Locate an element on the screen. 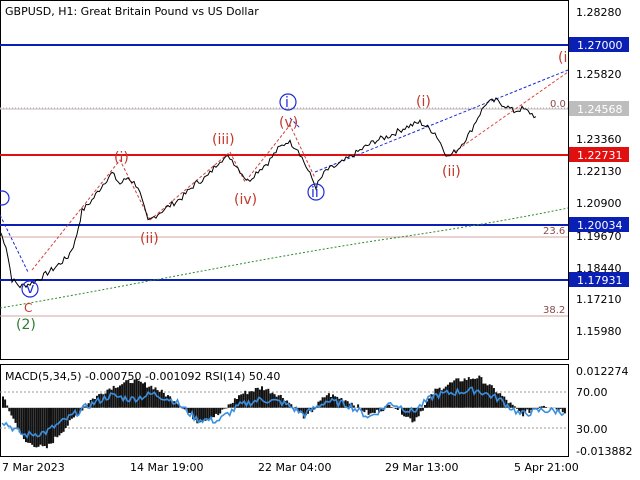 Image resolution: width=640 pixels, height=480 pixels. indicator-tick: 30.00 is located at coordinates (592, 429).